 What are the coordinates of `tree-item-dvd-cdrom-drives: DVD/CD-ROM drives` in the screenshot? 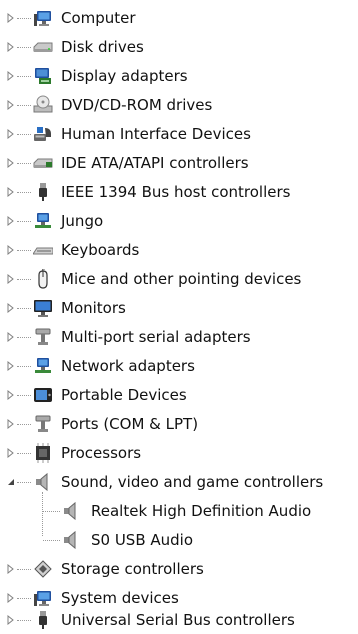 It's located at (179, 105).